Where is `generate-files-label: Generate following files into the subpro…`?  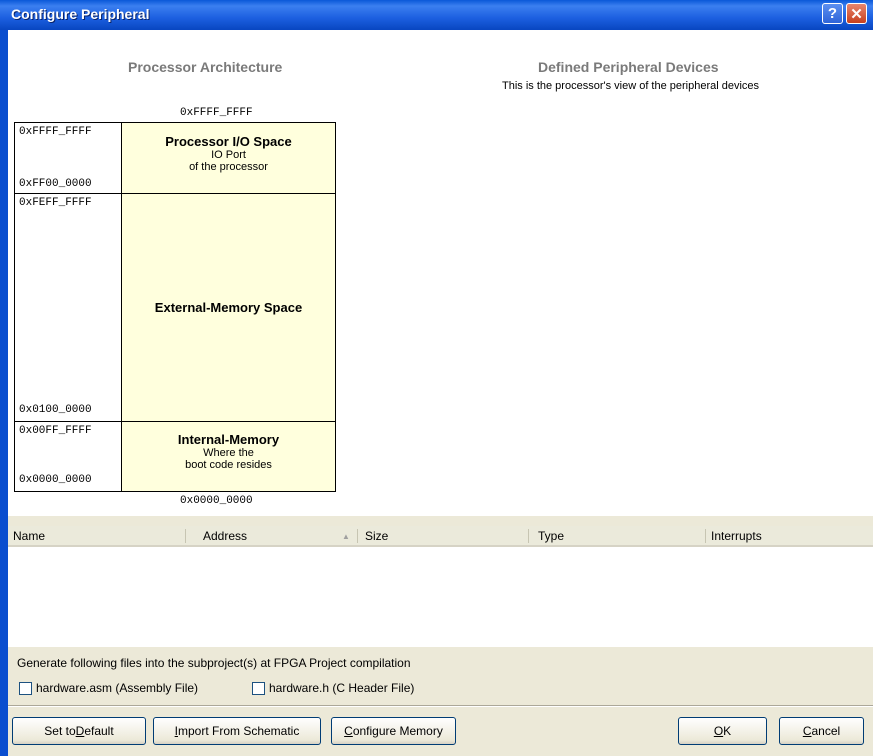 generate-files-label: Generate following files into the subpro… is located at coordinates (214, 663).